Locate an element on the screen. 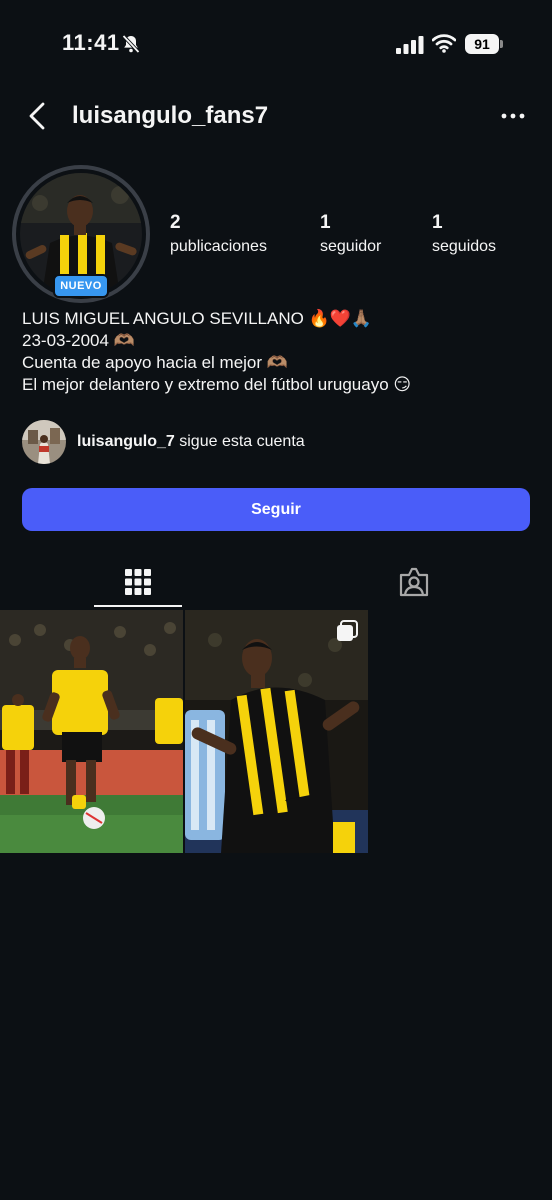 This screenshot has width=552, height=1200. bio-line-name: LUIS MIGUEL ANGULO SEVILLANO 🔥❤️🙏🏽 is located at coordinates (197, 318).